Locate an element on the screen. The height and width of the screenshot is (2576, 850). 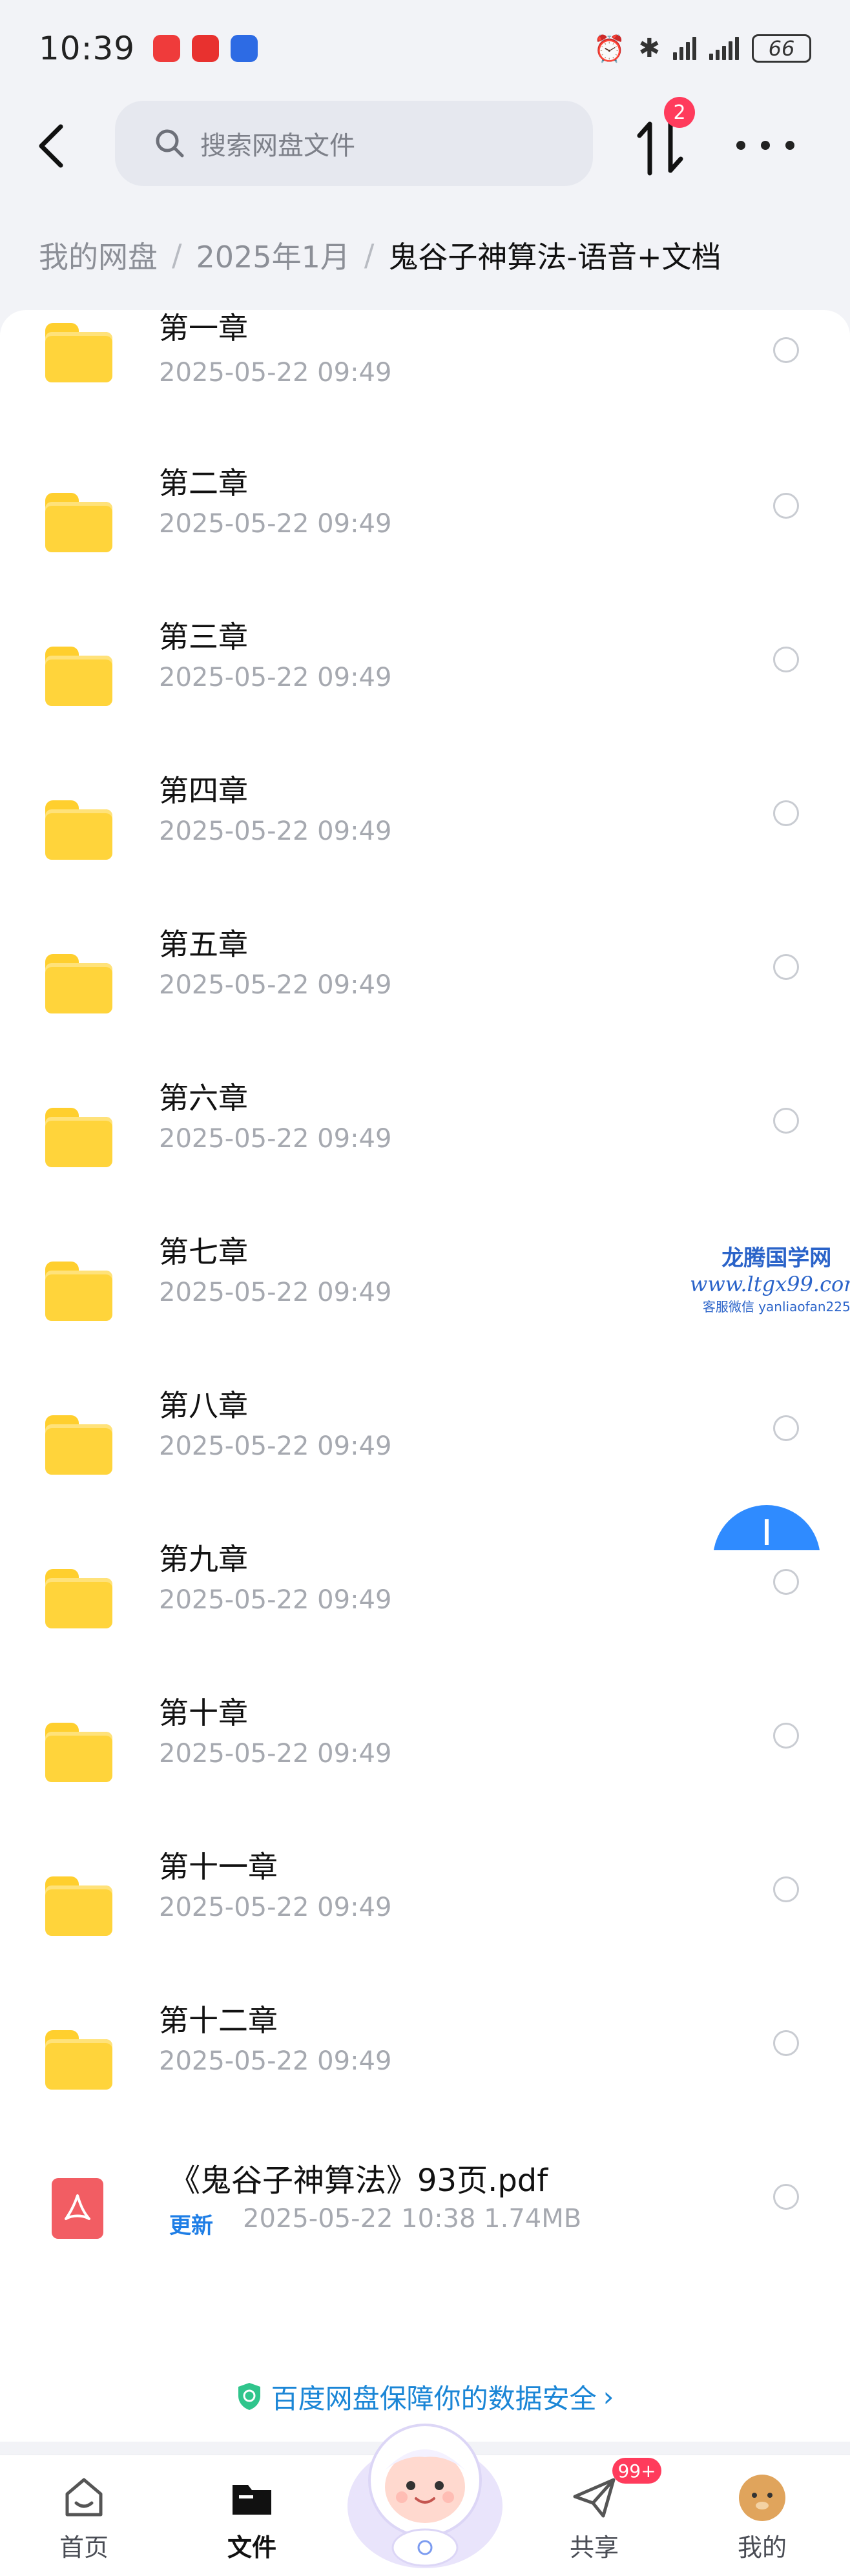
folder-row: 第六章 2025-05-22 09:49 is located at coordinates (425, 1155).